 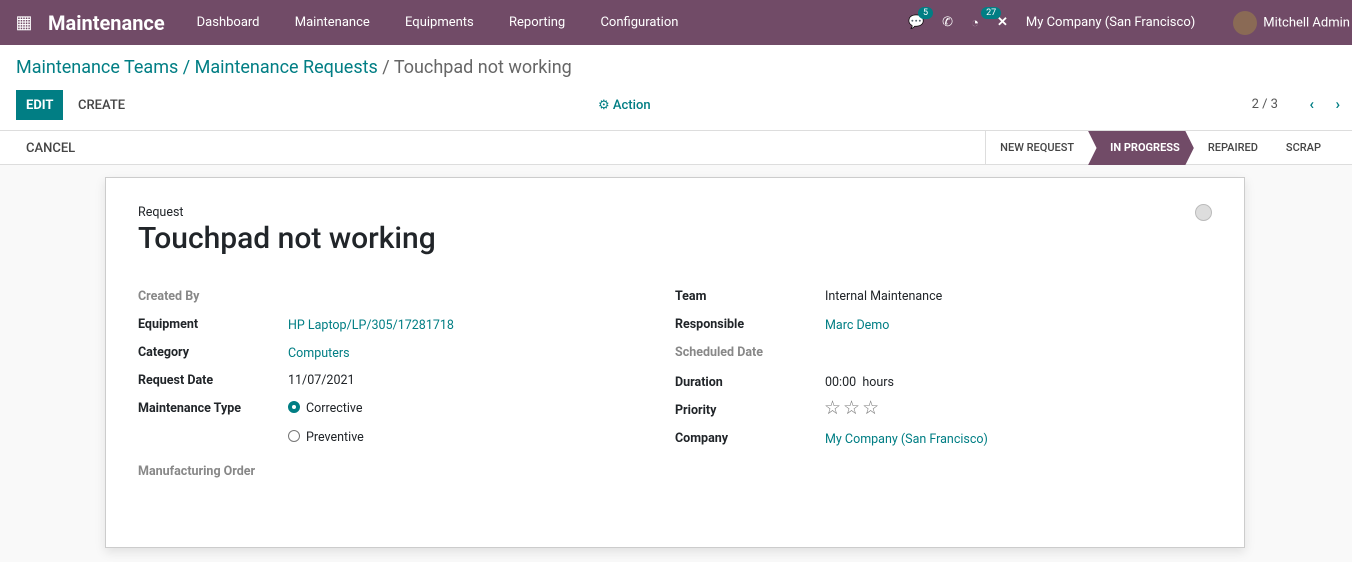 What do you see at coordinates (1002, 22) in the screenshot?
I see `tools-icon: ✕` at bounding box center [1002, 22].